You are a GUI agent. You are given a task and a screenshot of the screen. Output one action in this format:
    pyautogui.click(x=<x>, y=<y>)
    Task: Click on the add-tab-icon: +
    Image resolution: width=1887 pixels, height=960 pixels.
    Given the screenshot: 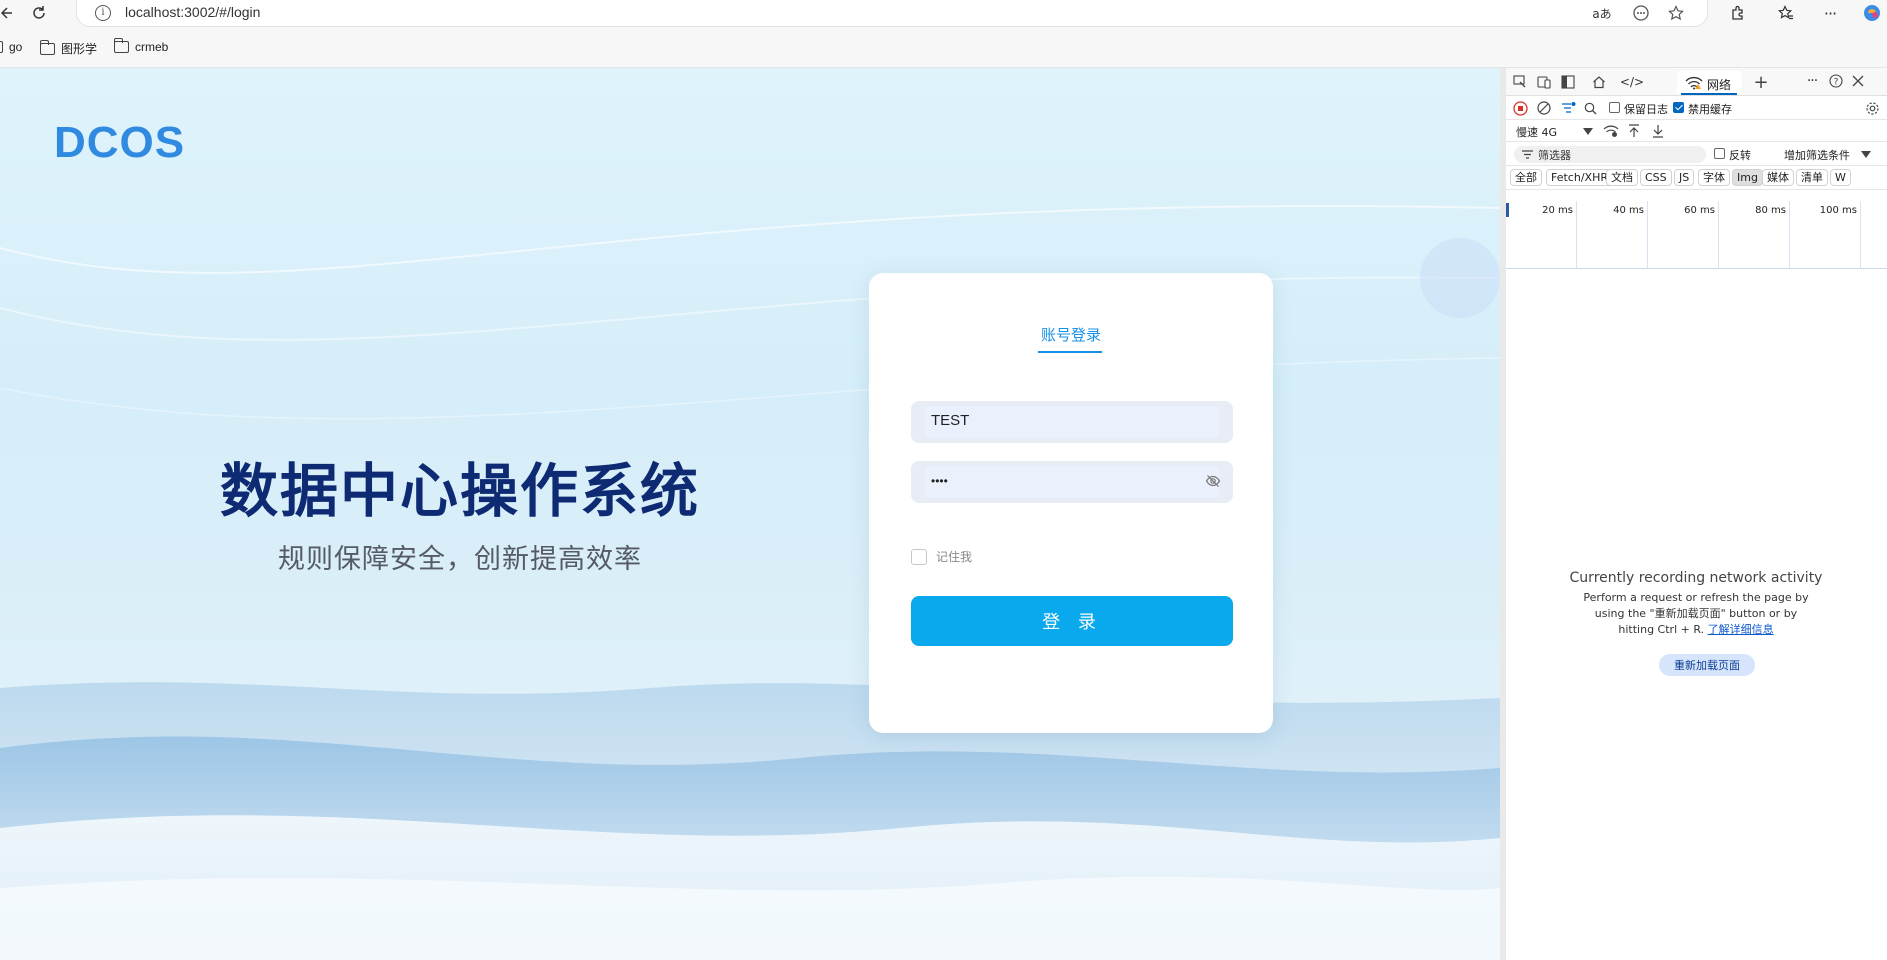 What is the action you would take?
    pyautogui.click(x=1761, y=82)
    